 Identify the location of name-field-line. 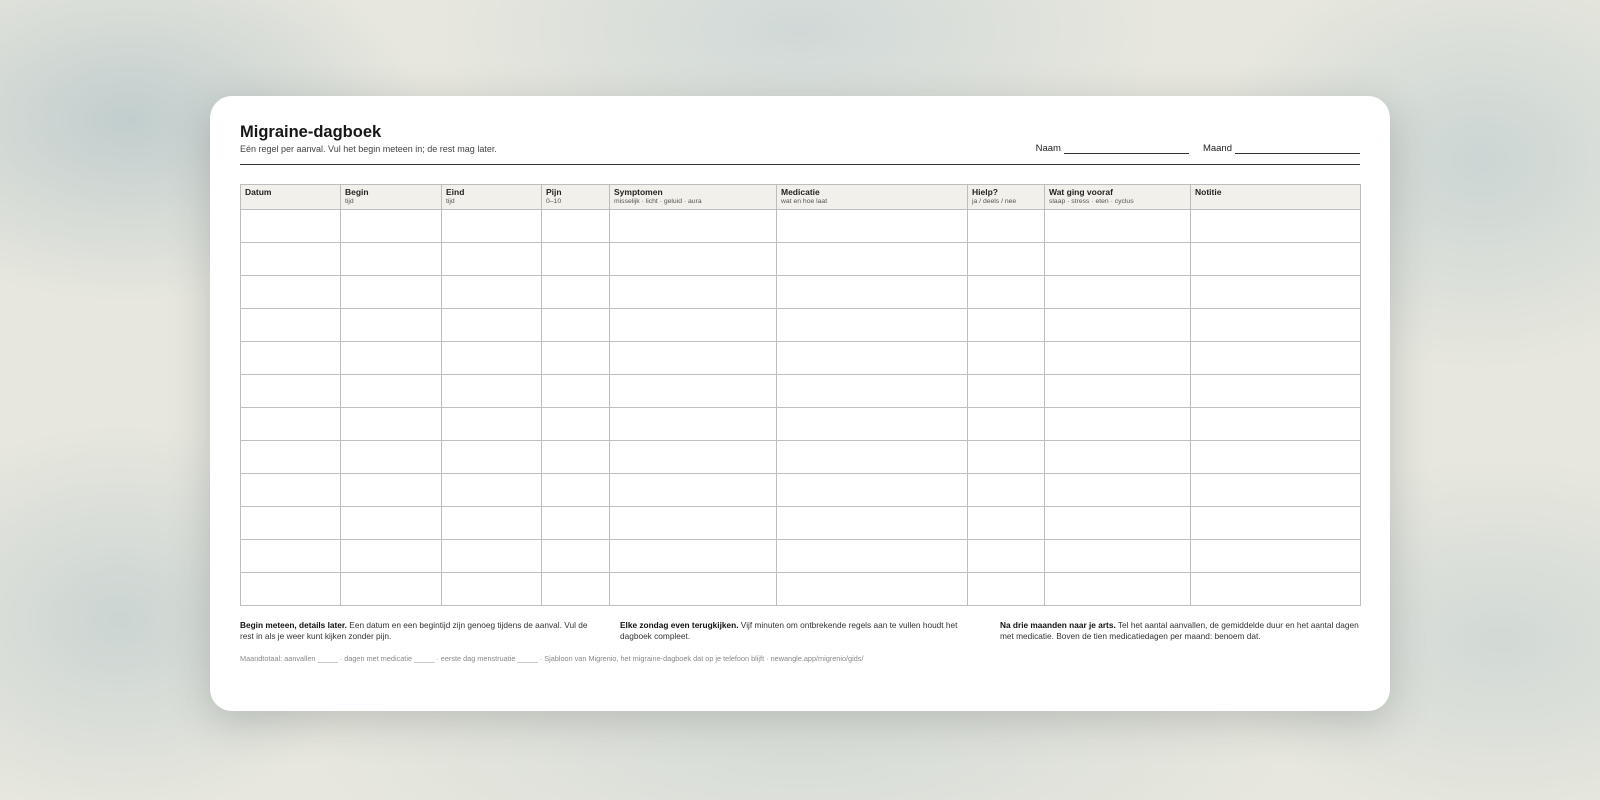
(1126, 148).